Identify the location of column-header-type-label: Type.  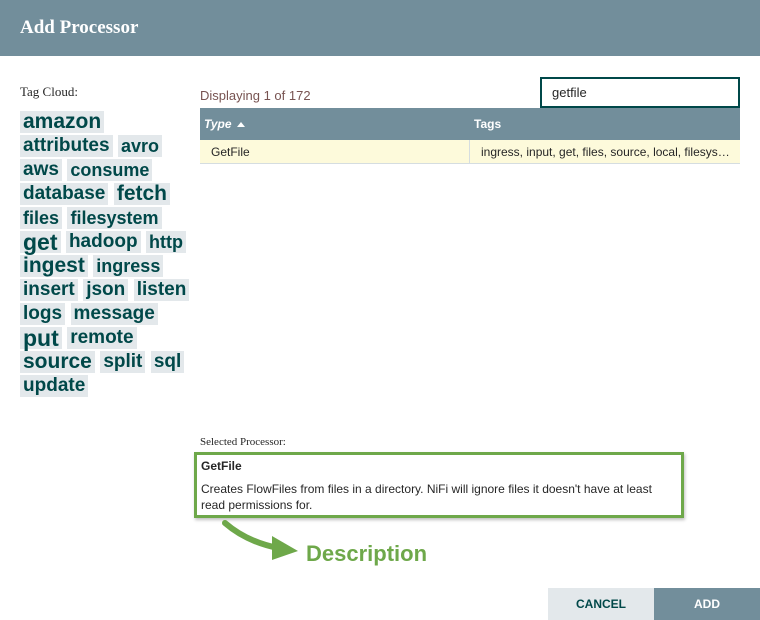
(218, 124).